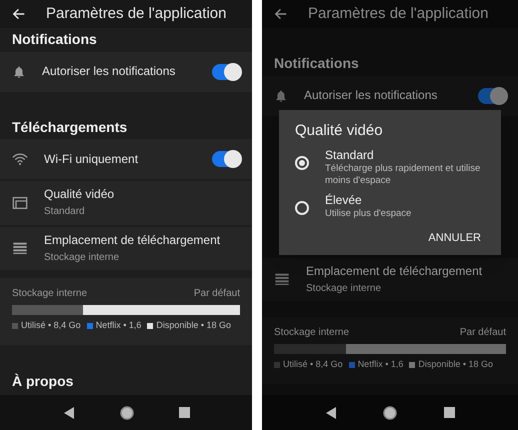  Describe the element at coordinates (390, 206) in the screenshot. I see `quality-option: Élevée Utilise plus d'espace` at that location.